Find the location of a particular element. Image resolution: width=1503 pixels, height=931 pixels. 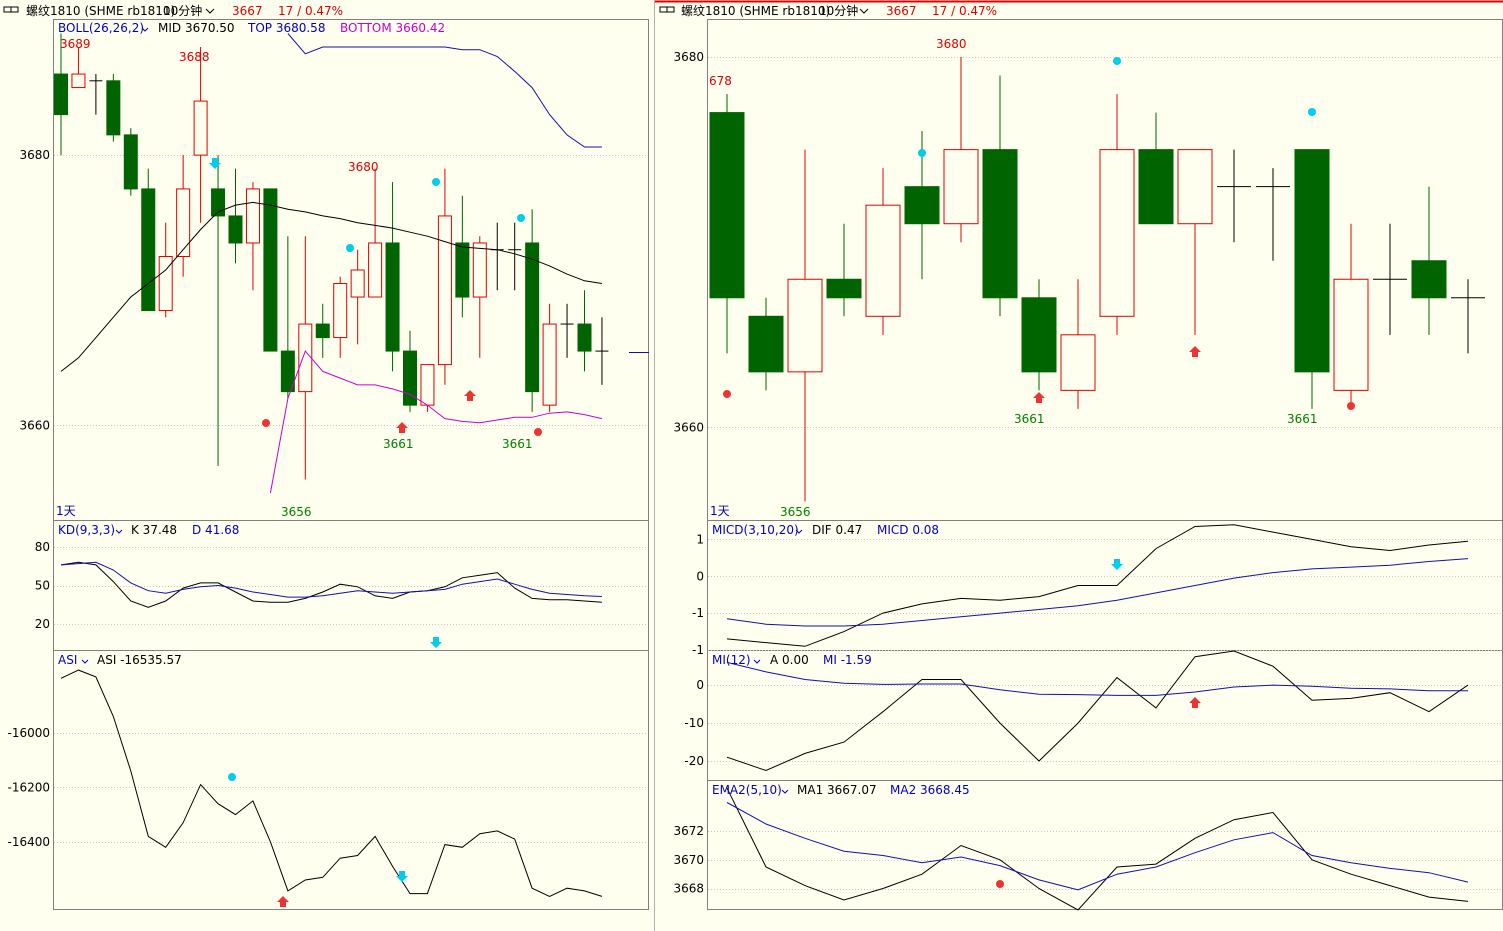

boll-indicator-select: BOLL(26,26,2) is located at coordinates (101, 28).